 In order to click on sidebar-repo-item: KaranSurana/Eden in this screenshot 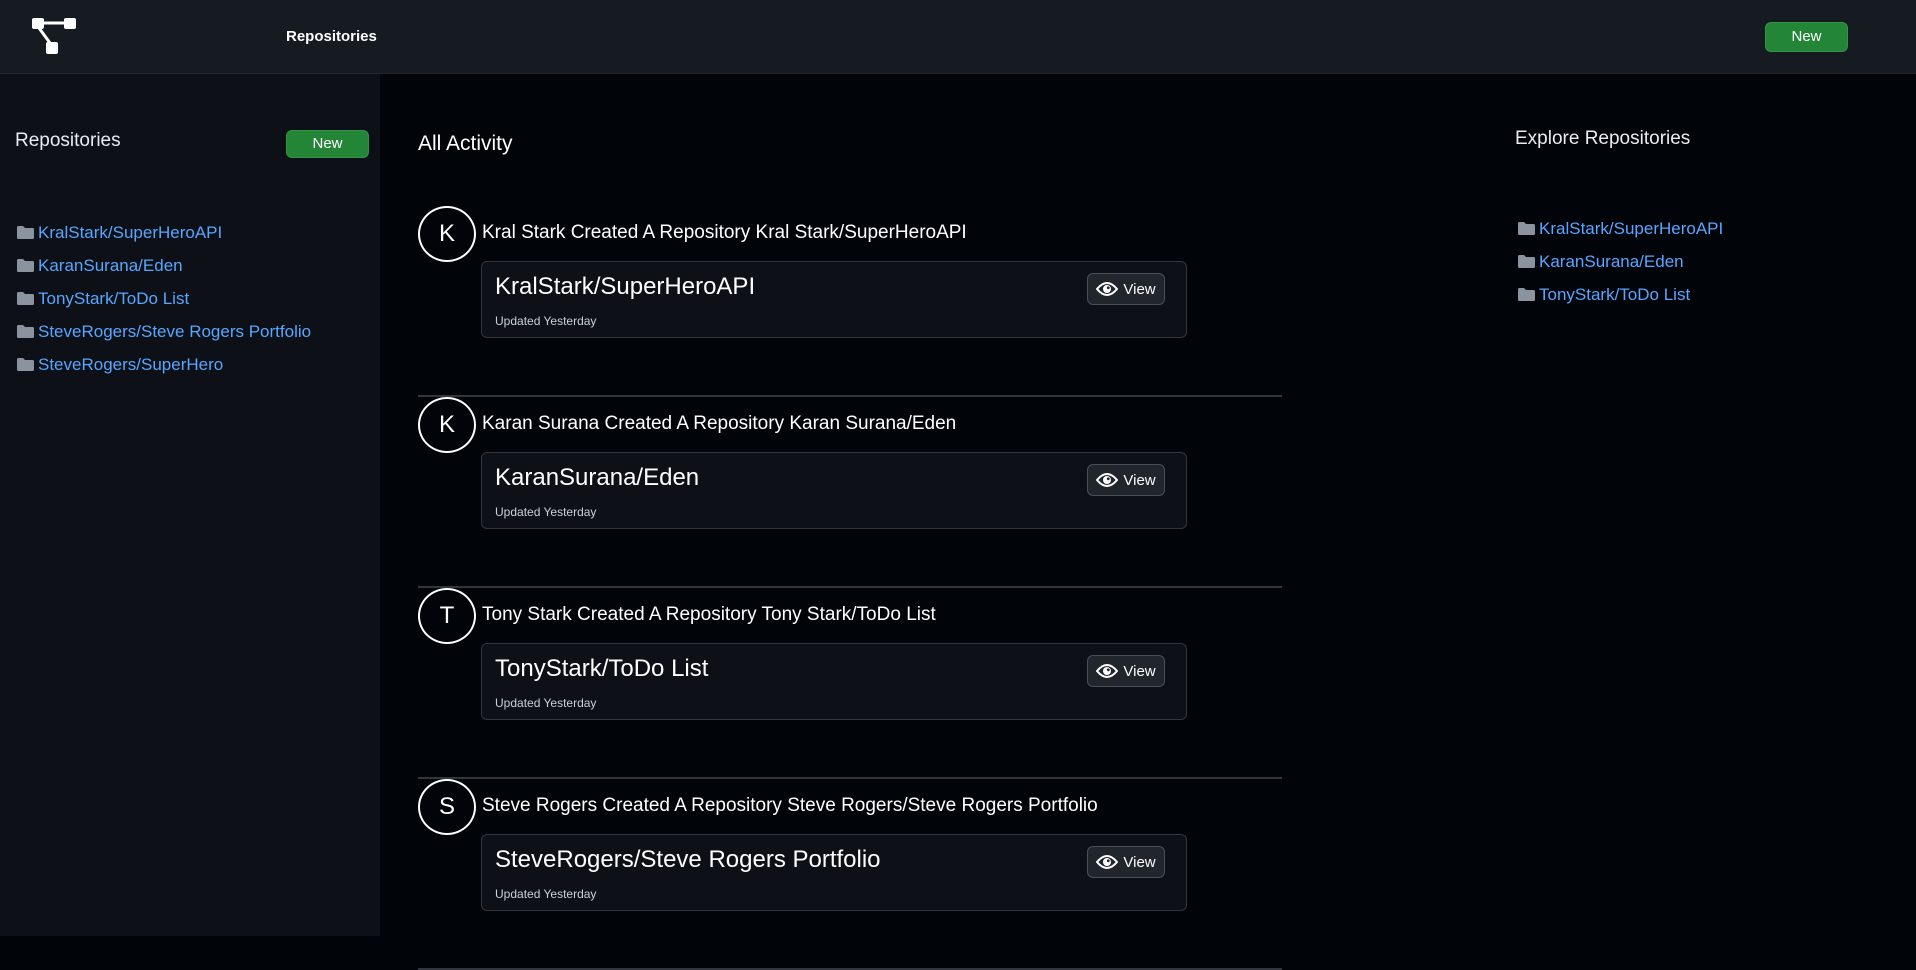, I will do `click(163, 265)`.